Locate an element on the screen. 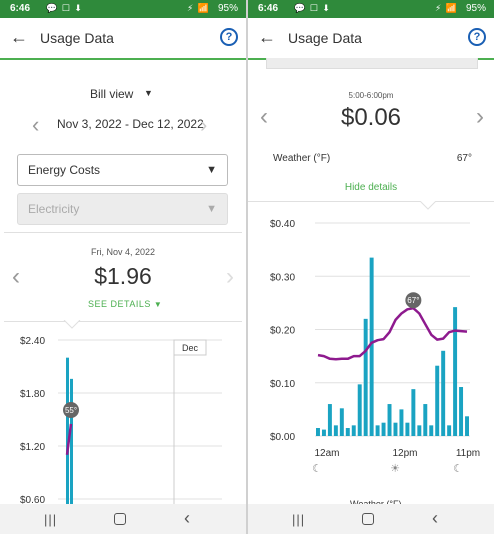 Image resolution: width=494 pixels, height=534 pixels. see-details-link: SEE DETAILS ▼ is located at coordinates (125, 304).